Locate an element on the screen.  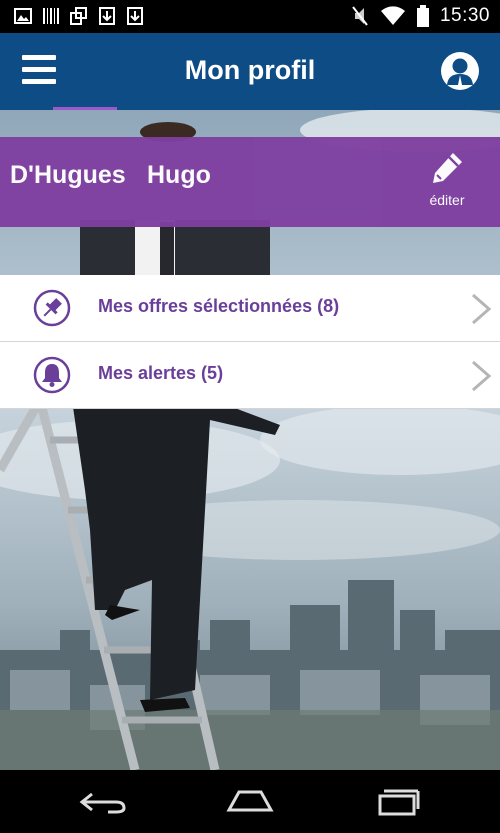
edit-label: éditer is located at coordinates (447, 200).